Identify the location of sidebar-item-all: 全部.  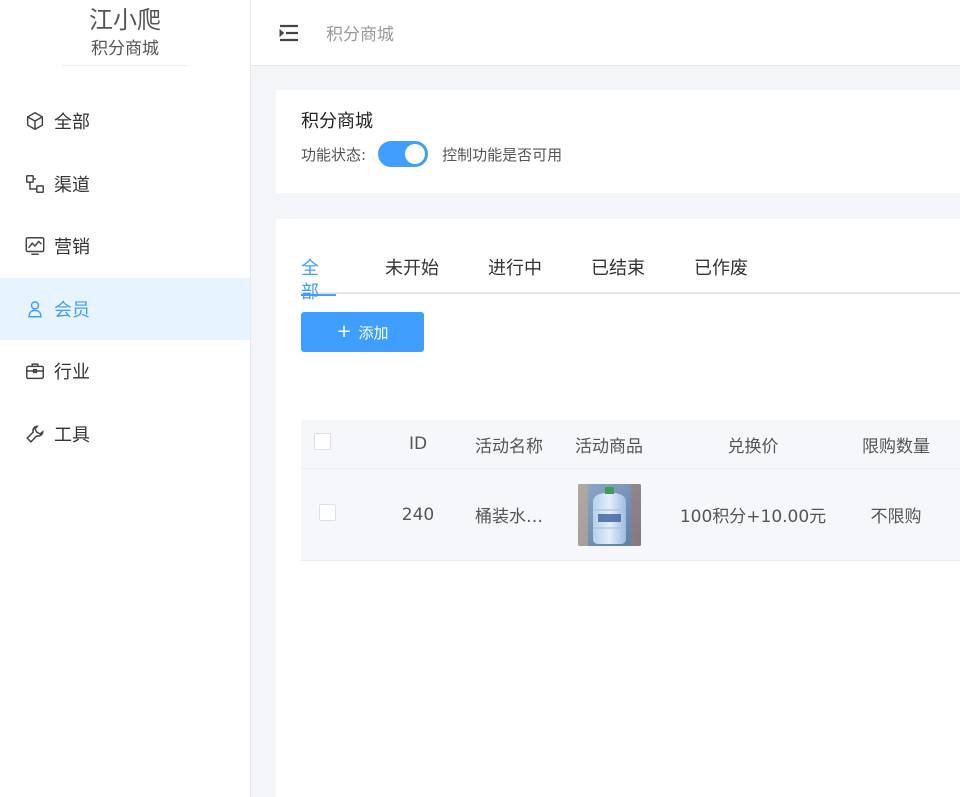
(125, 121).